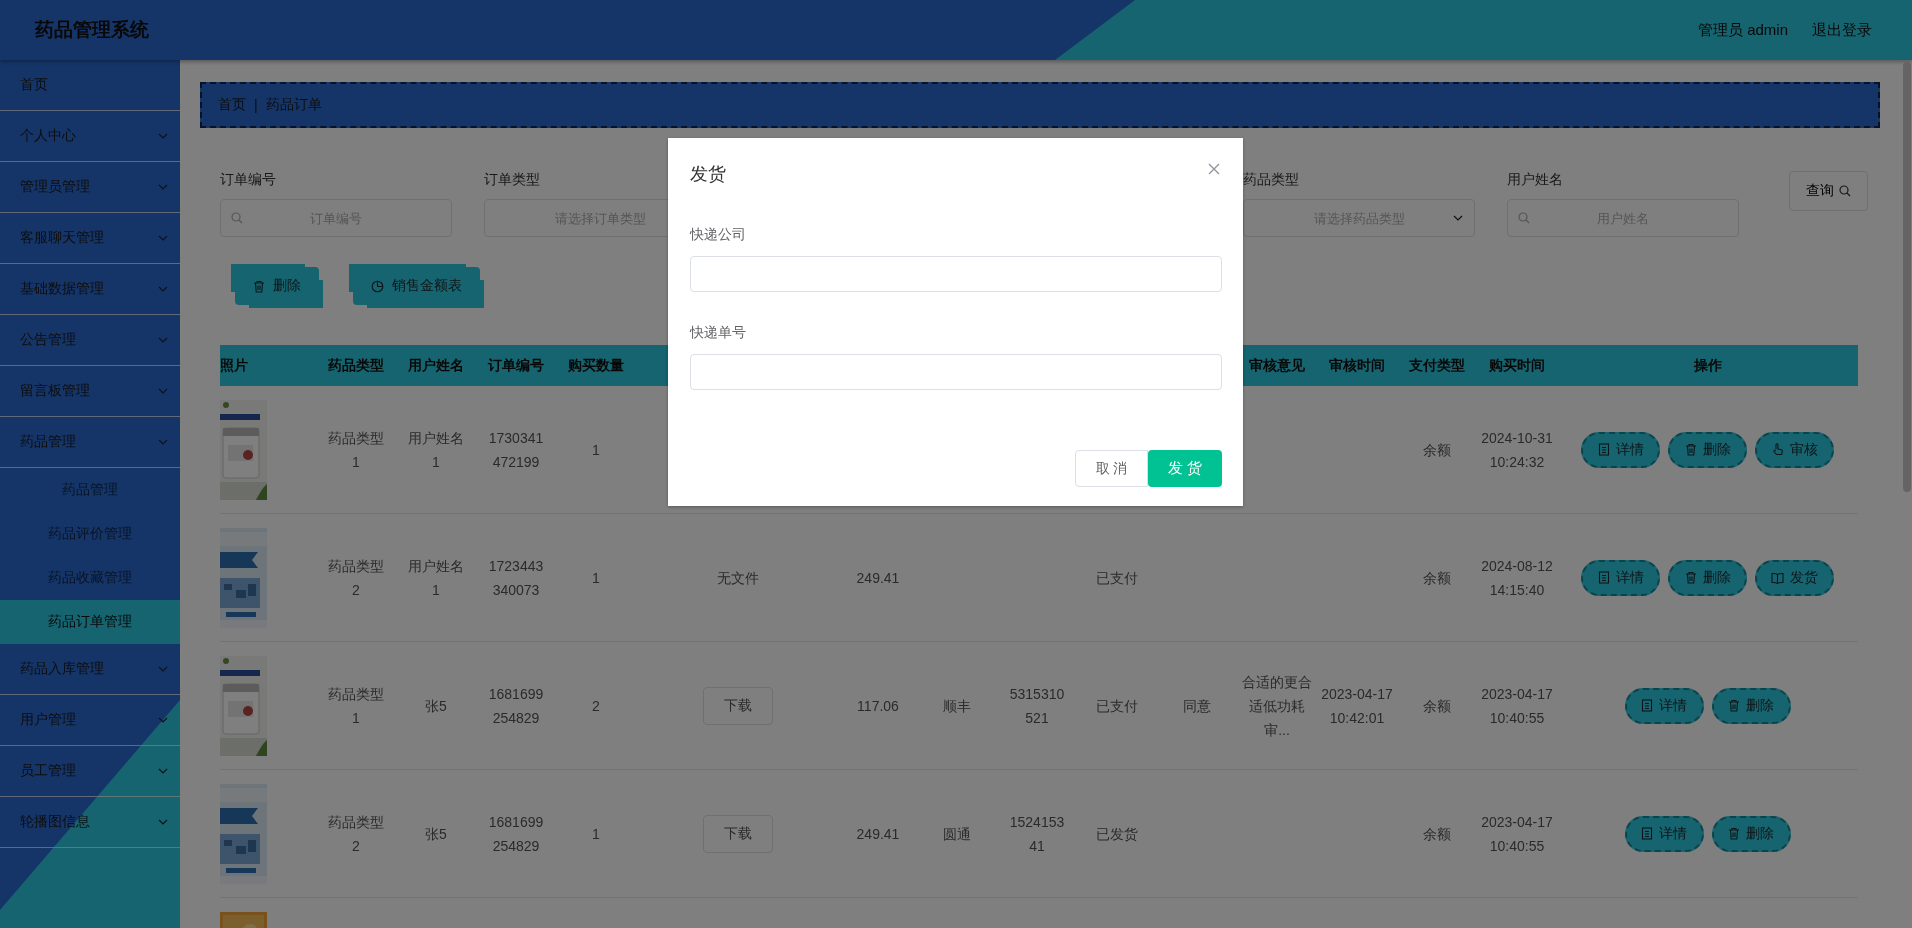 This screenshot has width=1912, height=928. I want to click on query-button: 查询, so click(1828, 191).